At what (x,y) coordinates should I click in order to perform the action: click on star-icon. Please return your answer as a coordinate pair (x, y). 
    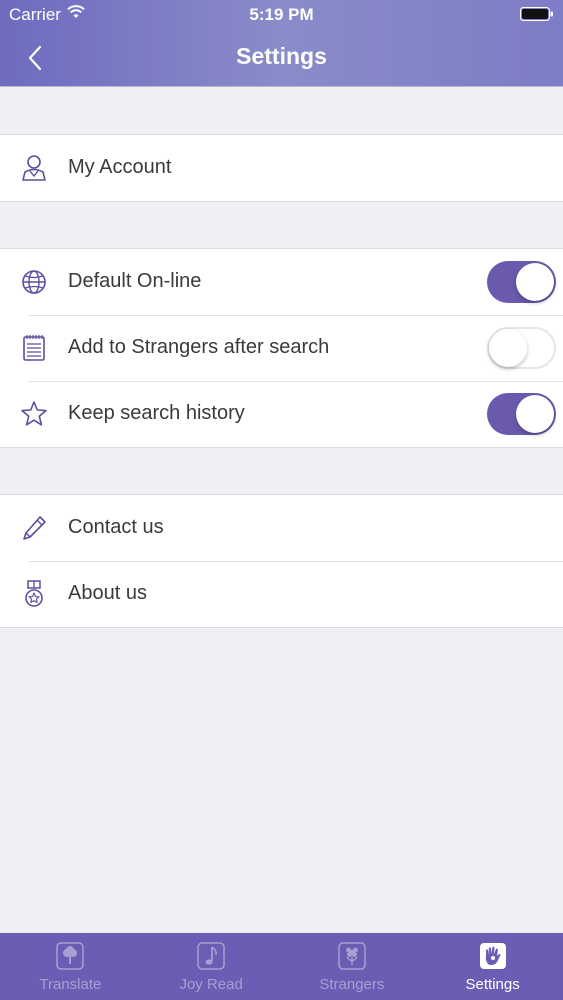
    Looking at the image, I should click on (34, 413).